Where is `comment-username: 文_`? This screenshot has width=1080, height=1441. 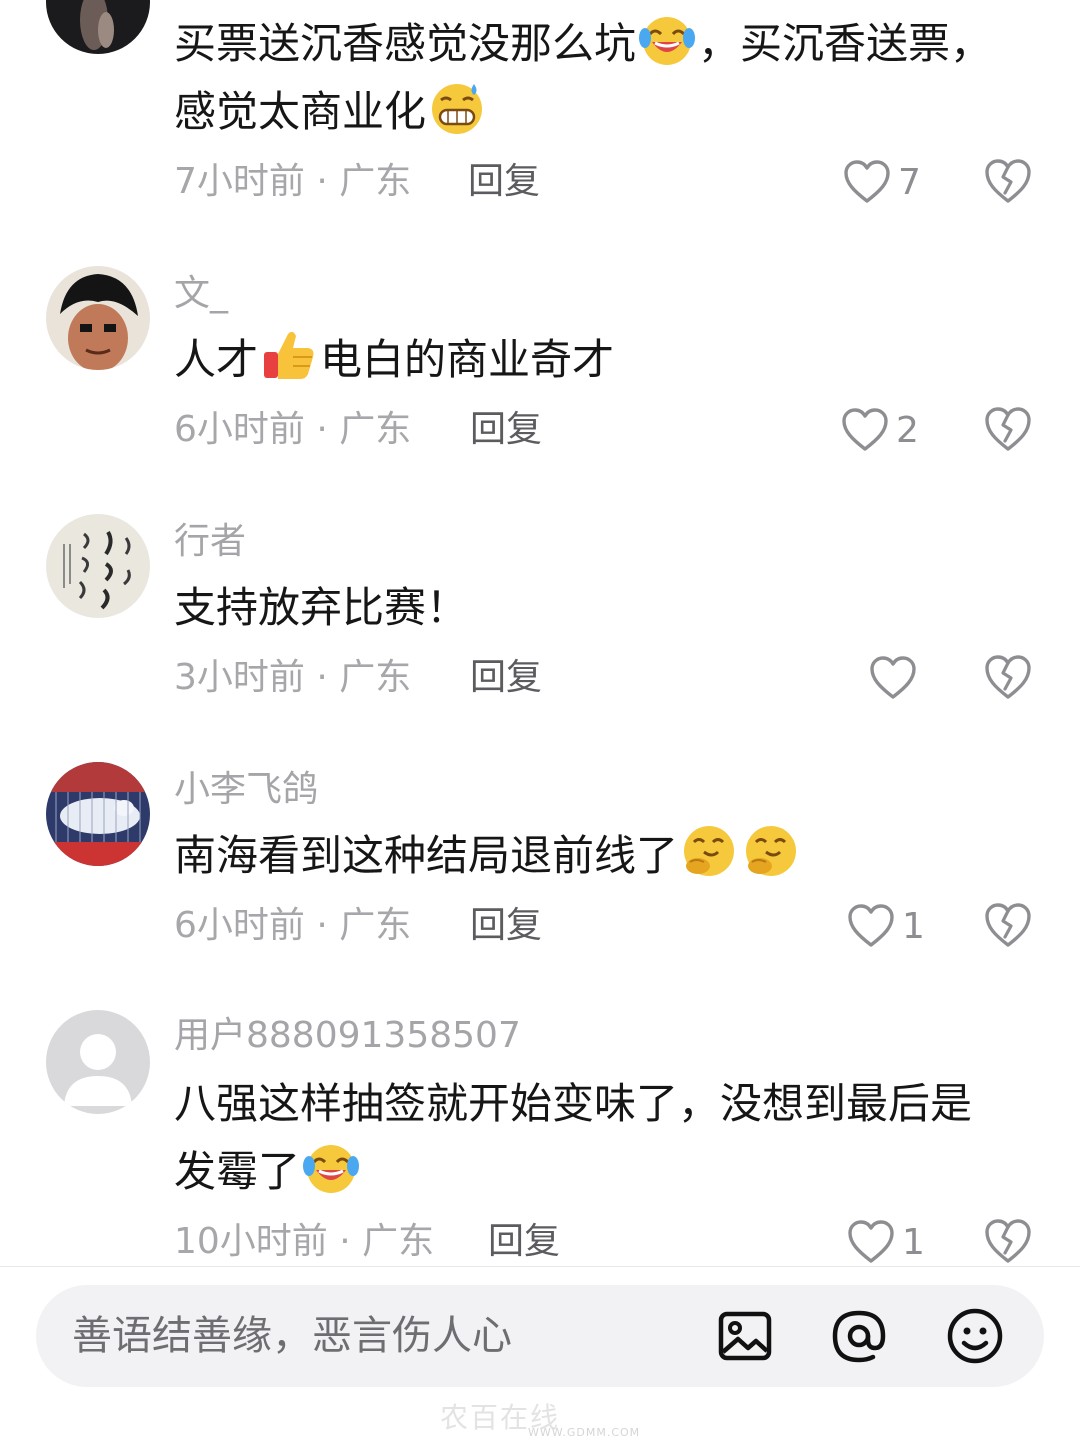
comment-username: 文_ is located at coordinates (201, 294).